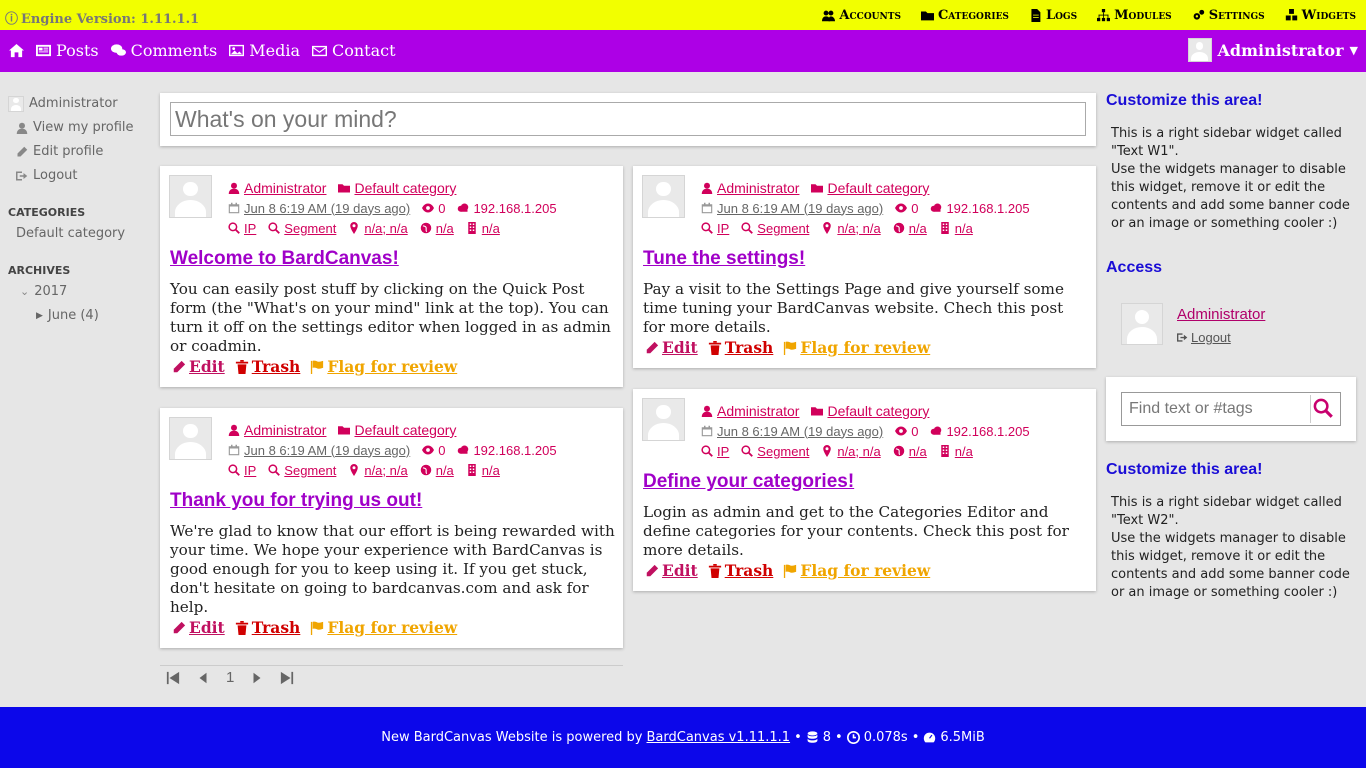 The height and width of the screenshot is (768, 1366). I want to click on view-profile-link: View my profile, so click(78, 127).